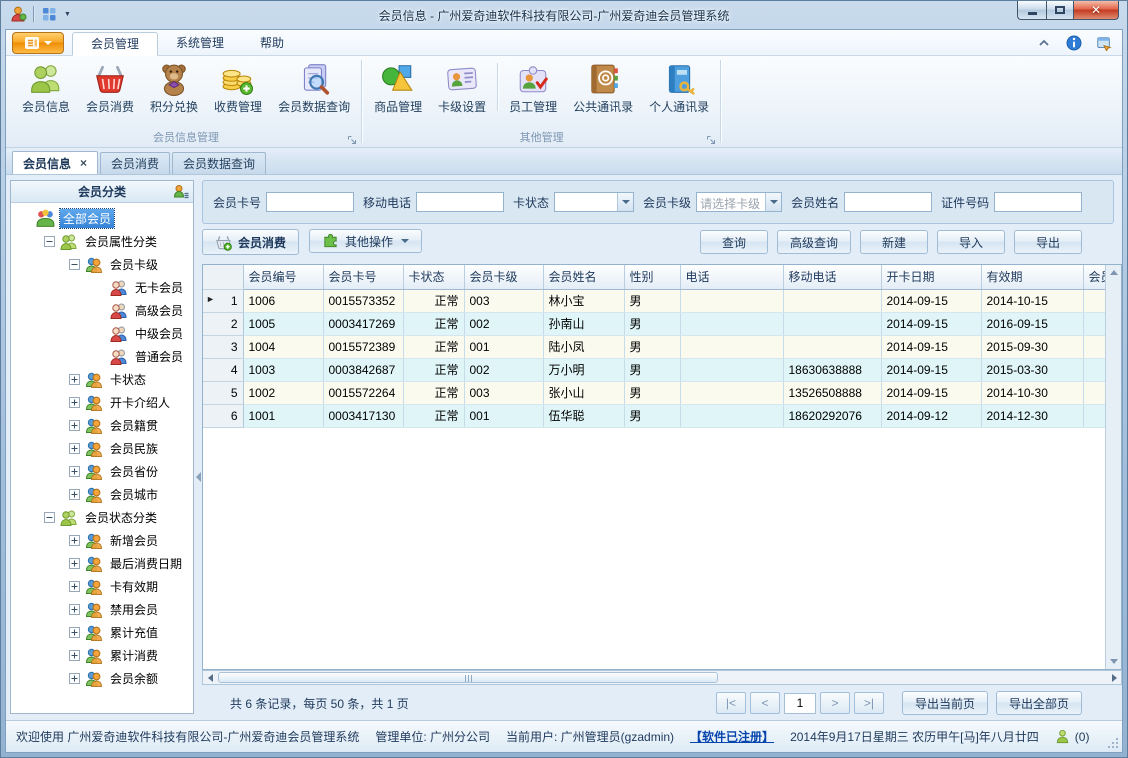  I want to click on tree-item: 卡状态, so click(102, 379).